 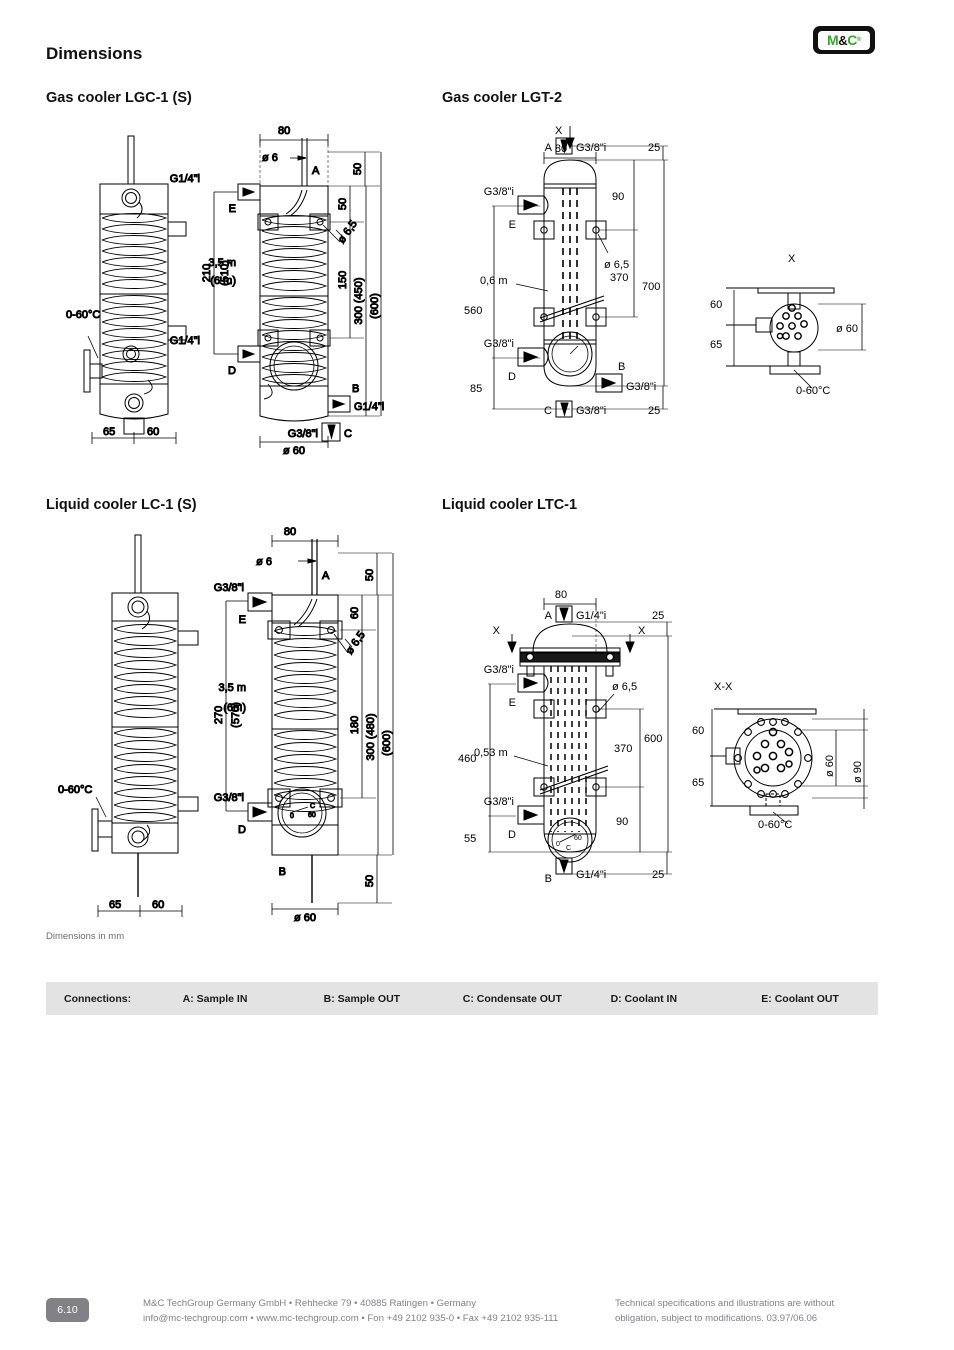 I want to click on ltc-thread-b: G1/4"i, so click(x=591, y=875).